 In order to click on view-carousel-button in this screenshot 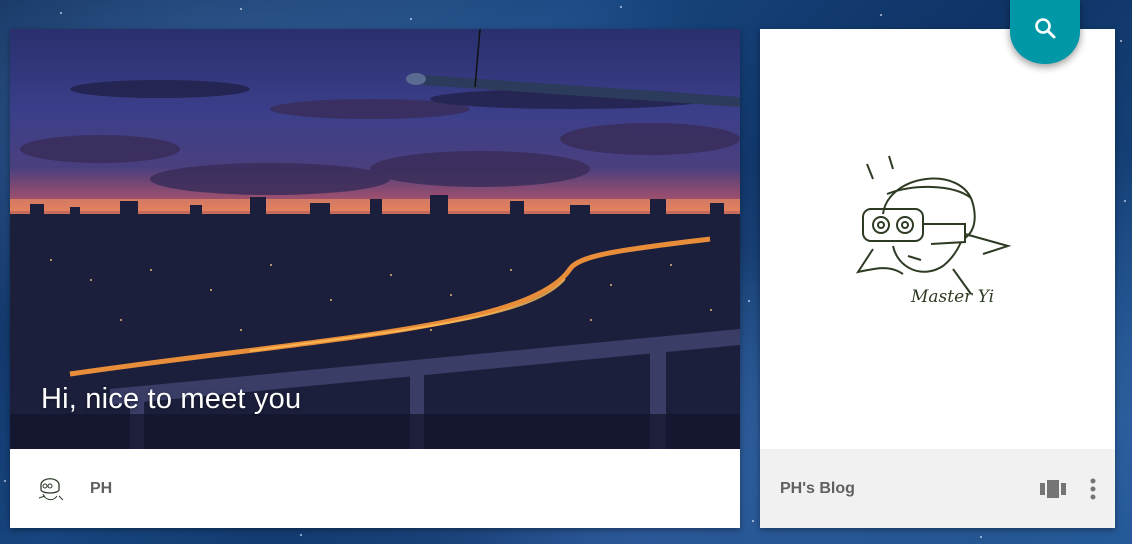, I will do `click(1053, 489)`.